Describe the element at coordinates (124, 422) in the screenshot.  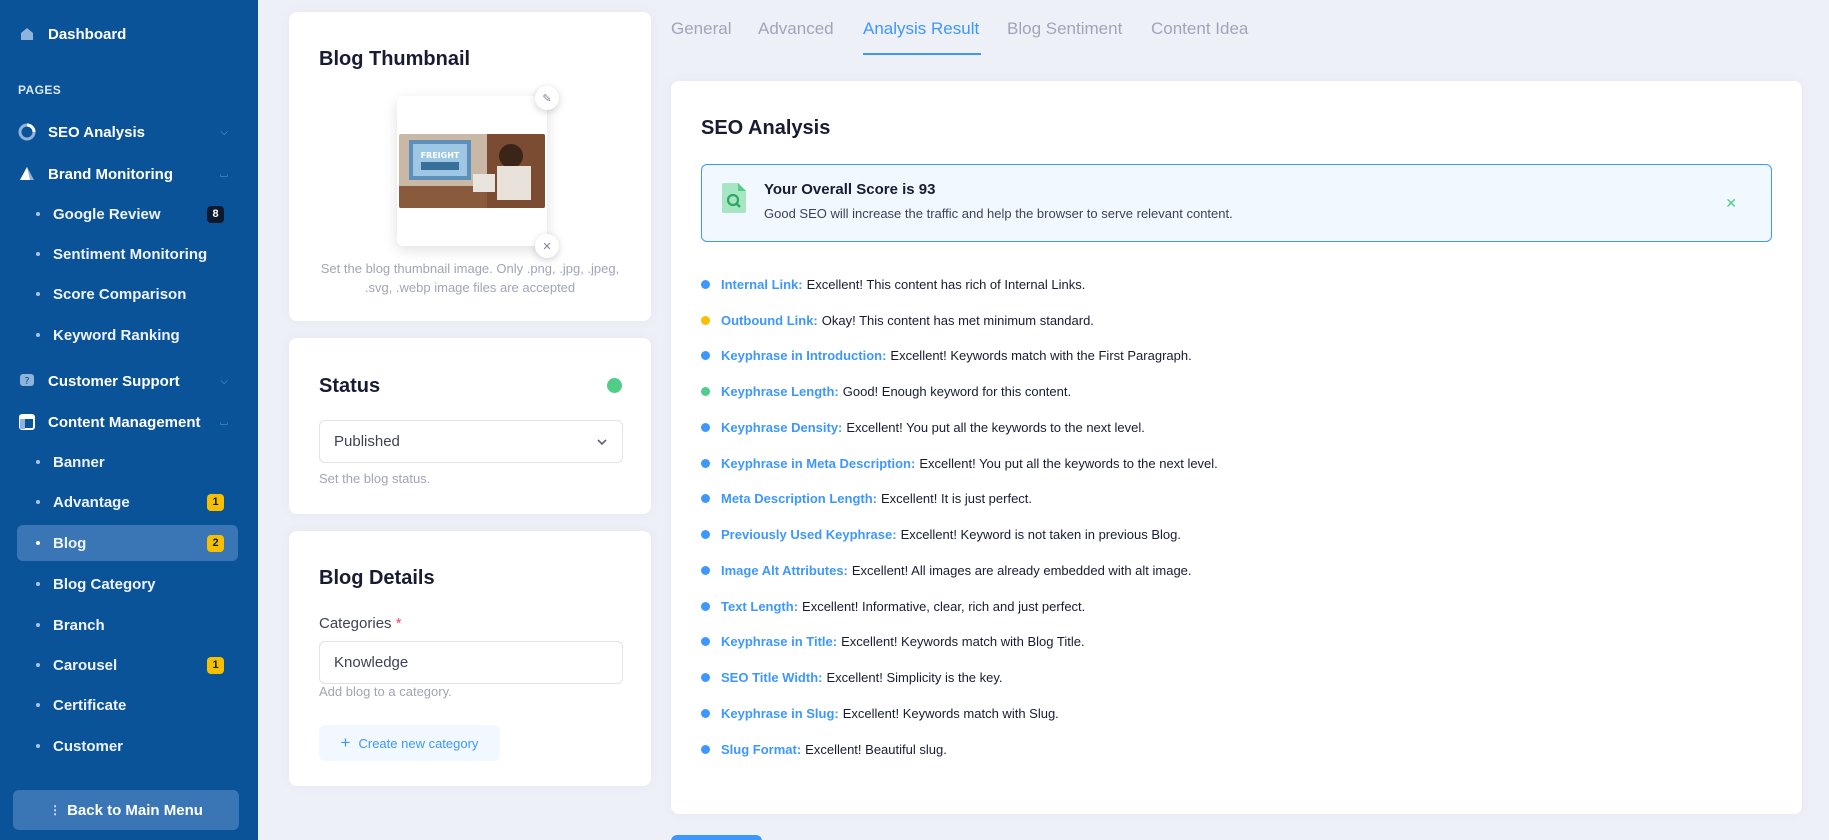
I see `sidebar-item-label: Content Management` at that location.